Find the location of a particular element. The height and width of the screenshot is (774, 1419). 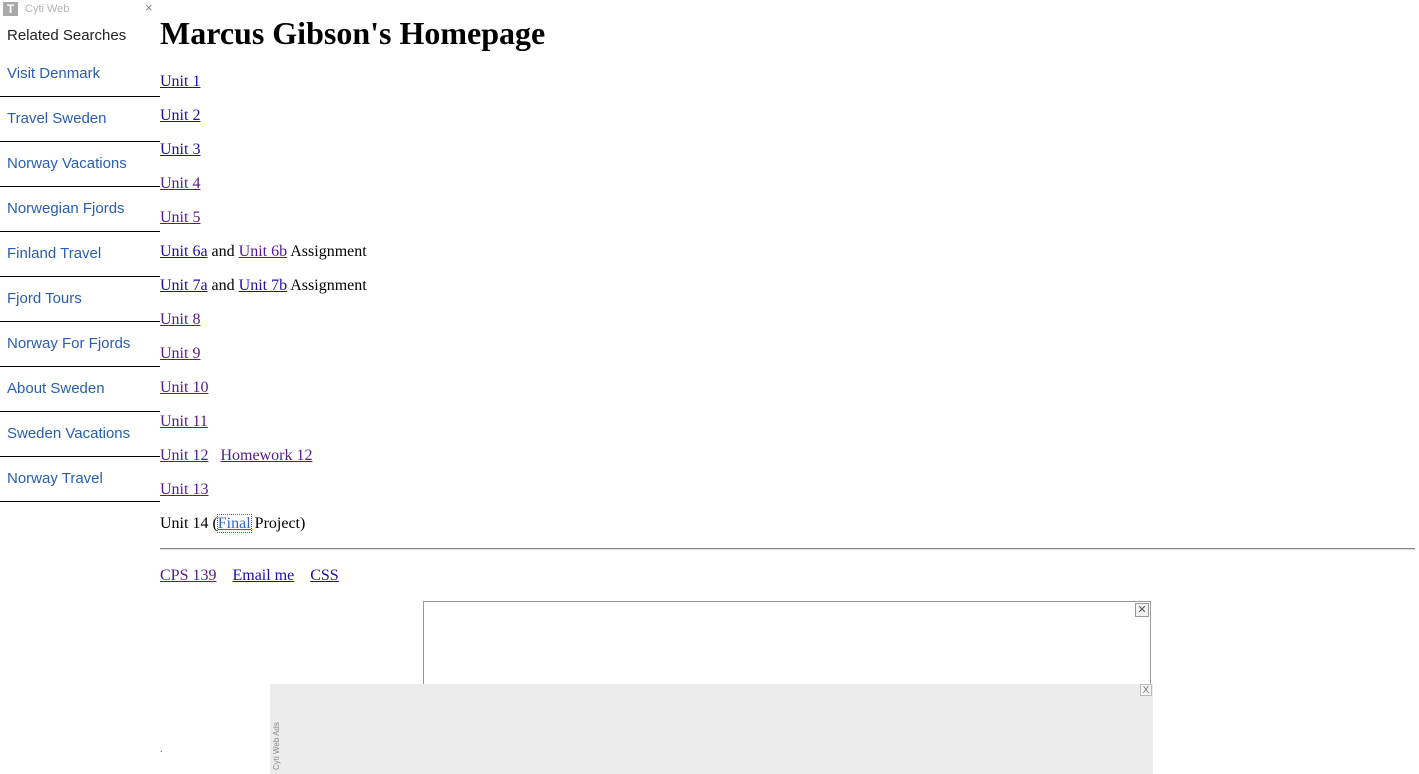

unit-9-row: Unit 9 is located at coordinates (180, 354).